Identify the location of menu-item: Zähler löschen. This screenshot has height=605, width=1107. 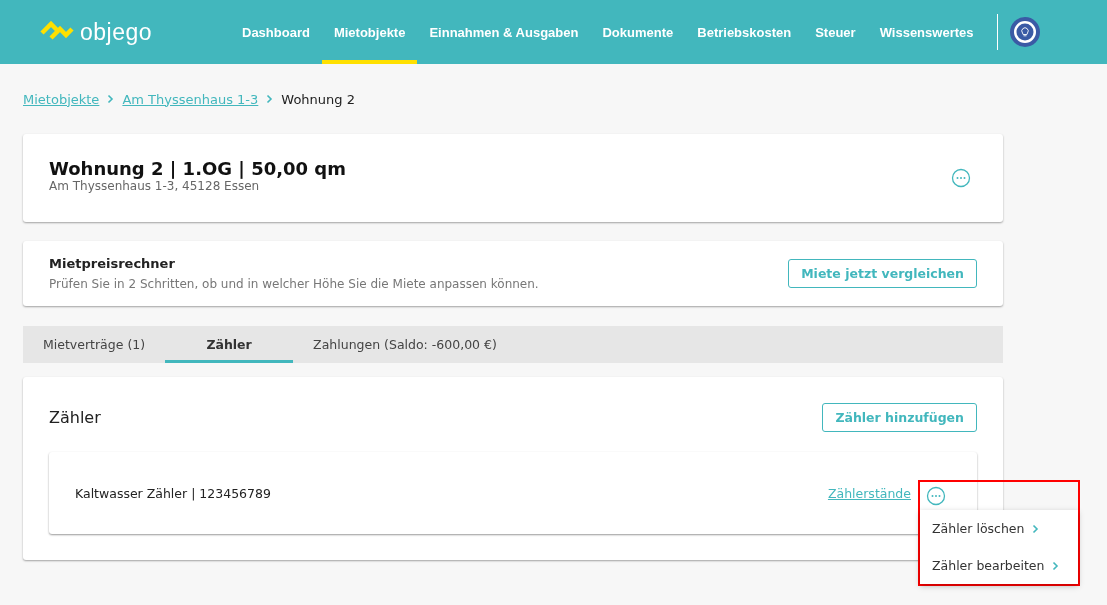
(999, 528).